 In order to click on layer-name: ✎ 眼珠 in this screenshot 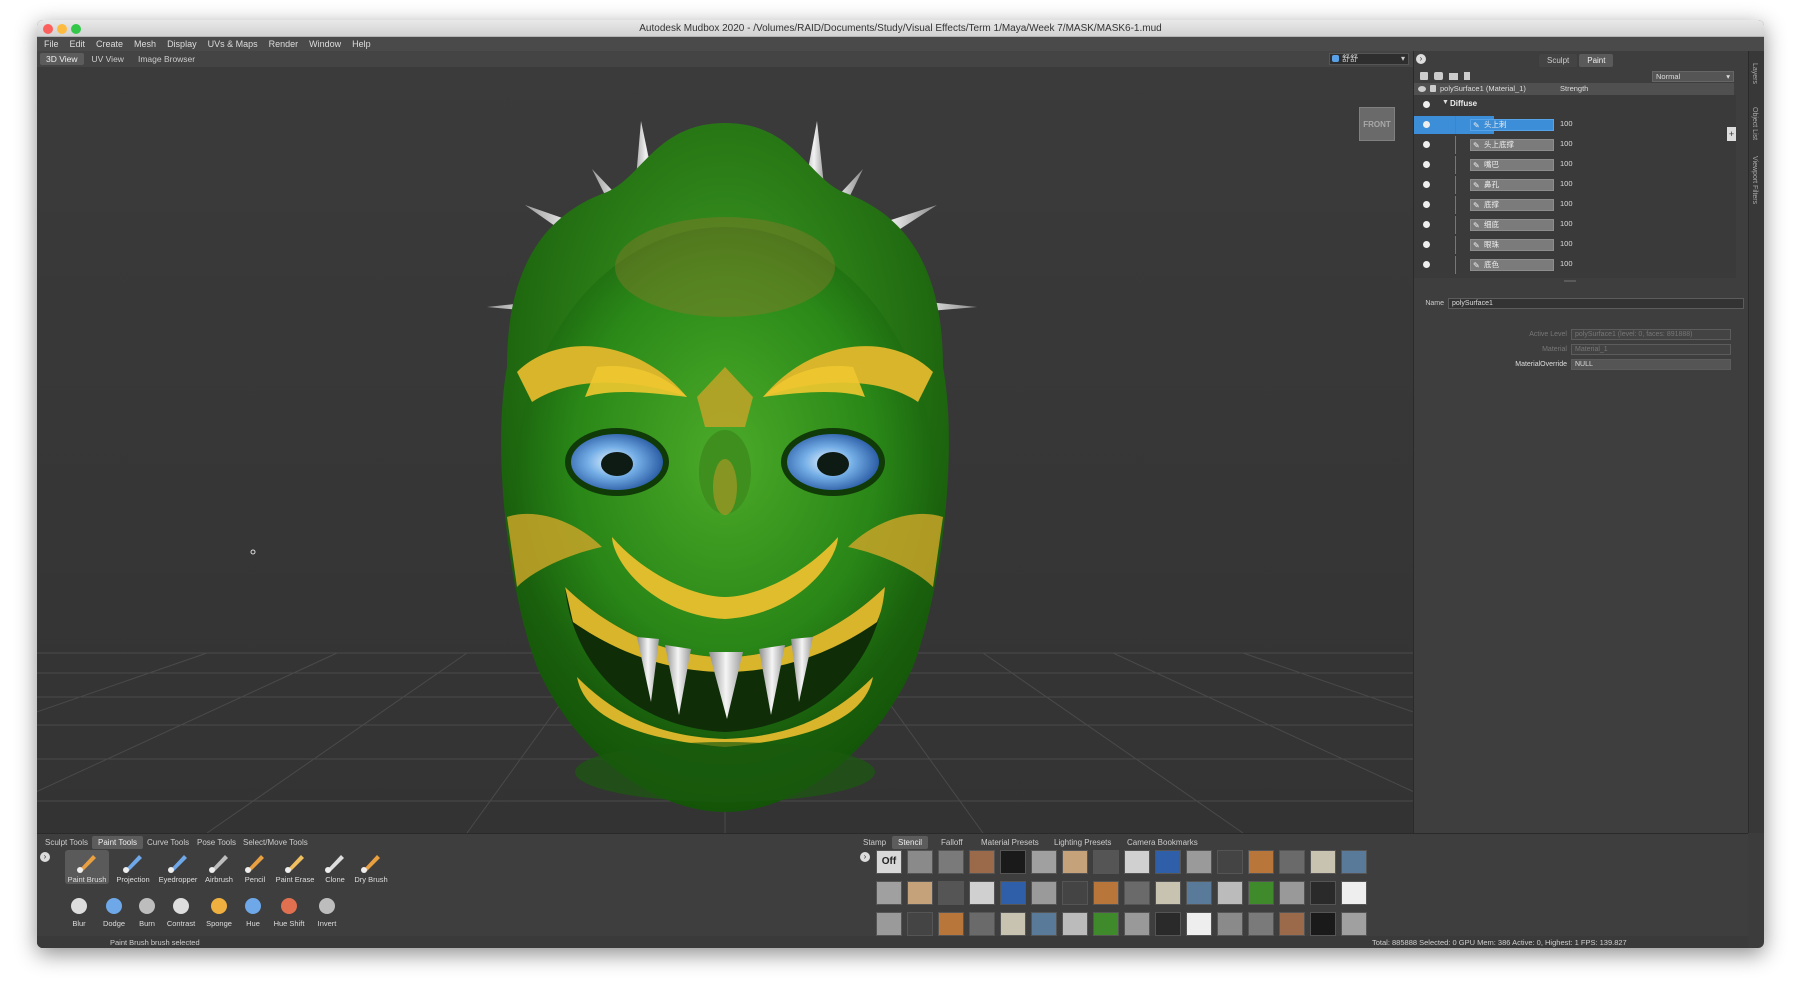, I will do `click(1512, 245)`.